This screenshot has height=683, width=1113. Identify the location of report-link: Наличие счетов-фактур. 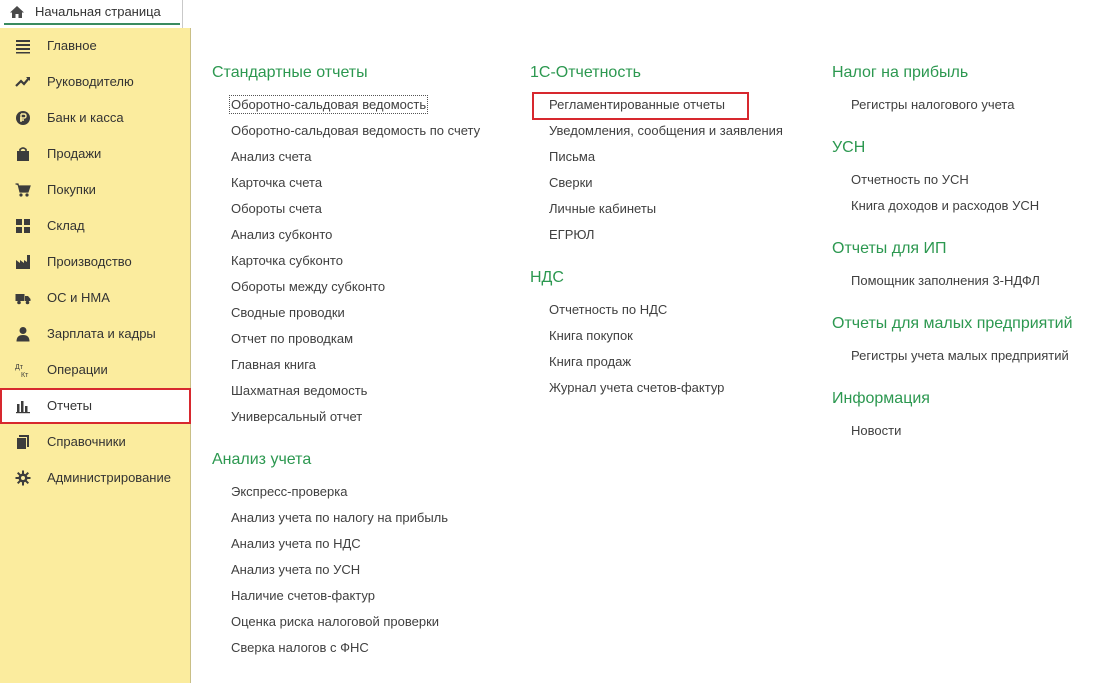
(303, 595).